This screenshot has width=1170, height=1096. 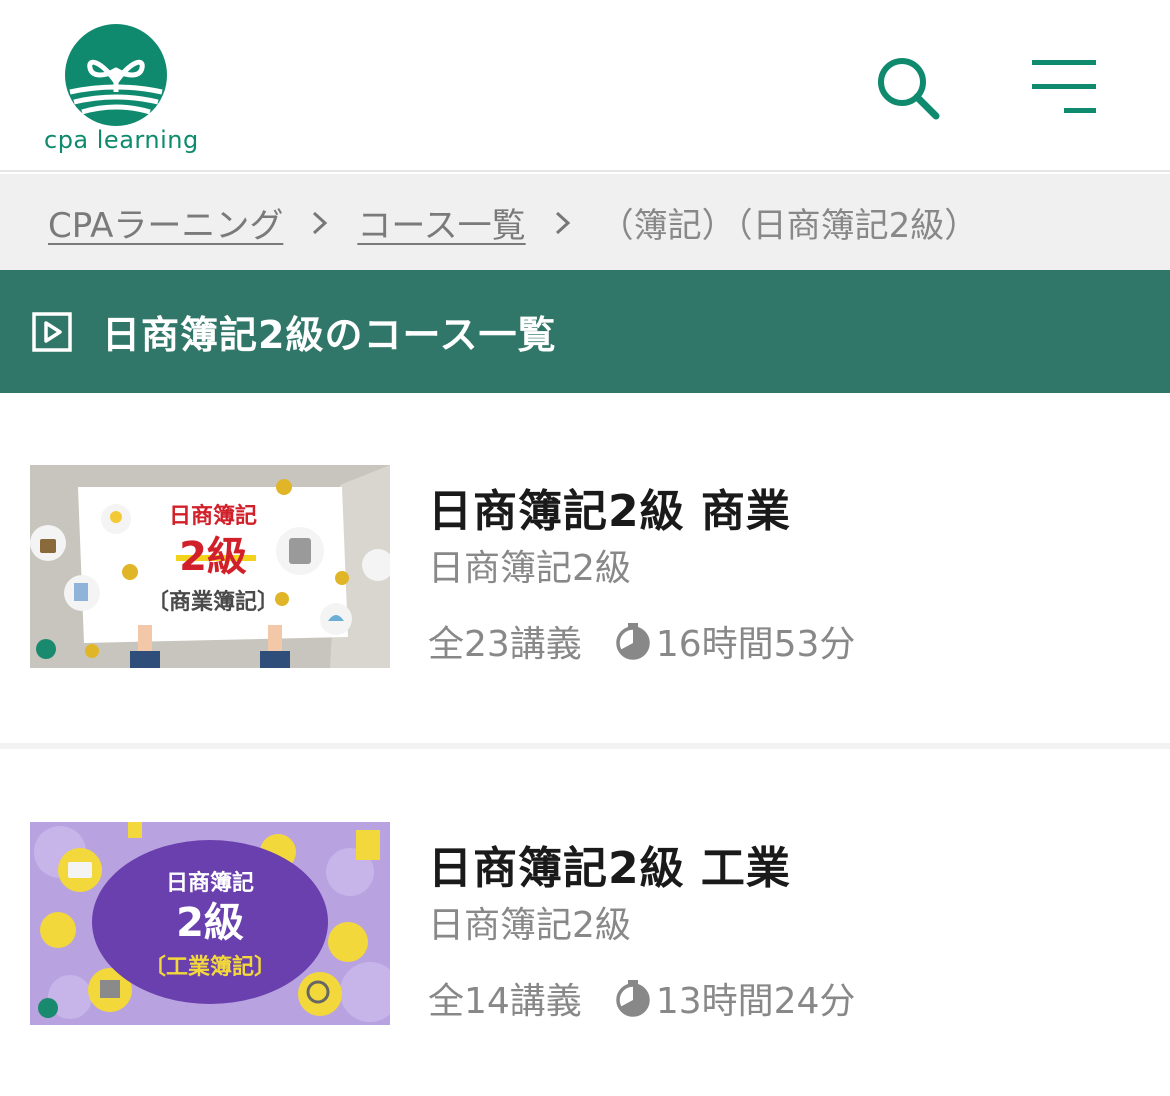 I want to click on sprout-logo-icon, so click(x=116, y=75).